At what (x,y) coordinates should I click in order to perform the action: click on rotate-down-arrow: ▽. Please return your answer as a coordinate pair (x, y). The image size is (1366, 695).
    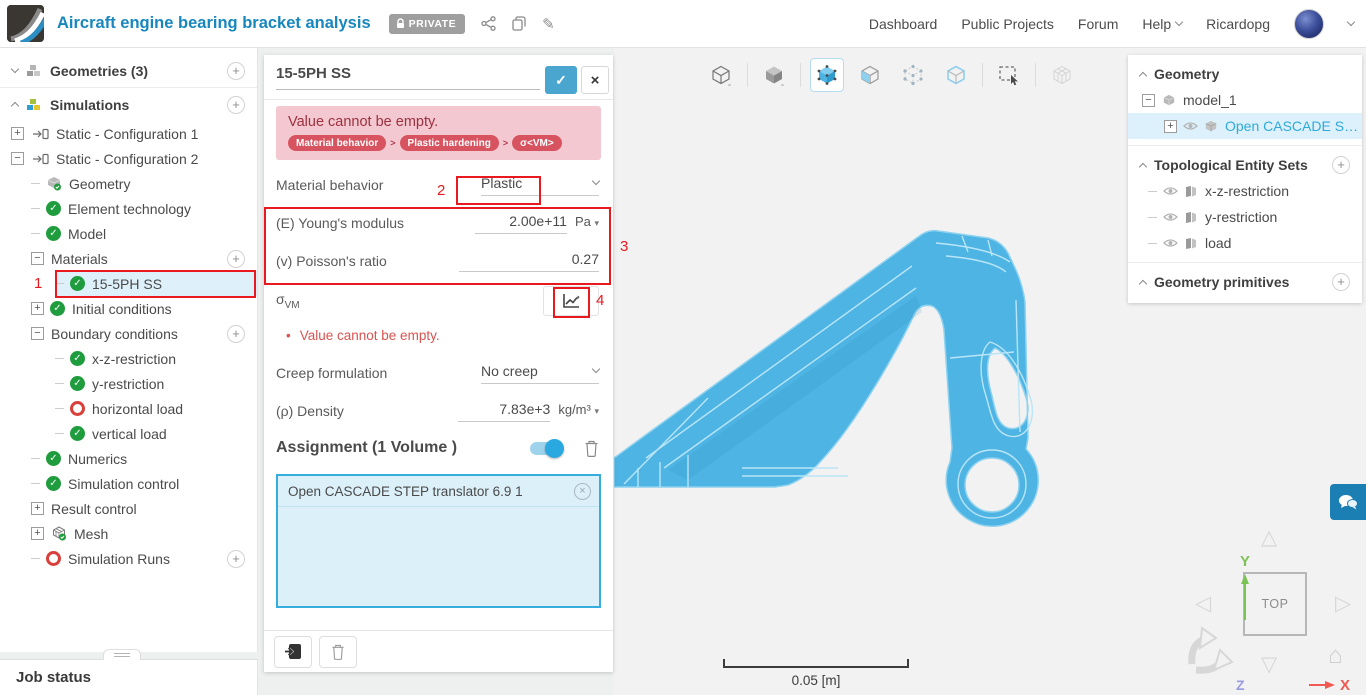
    Looking at the image, I should click on (1269, 664).